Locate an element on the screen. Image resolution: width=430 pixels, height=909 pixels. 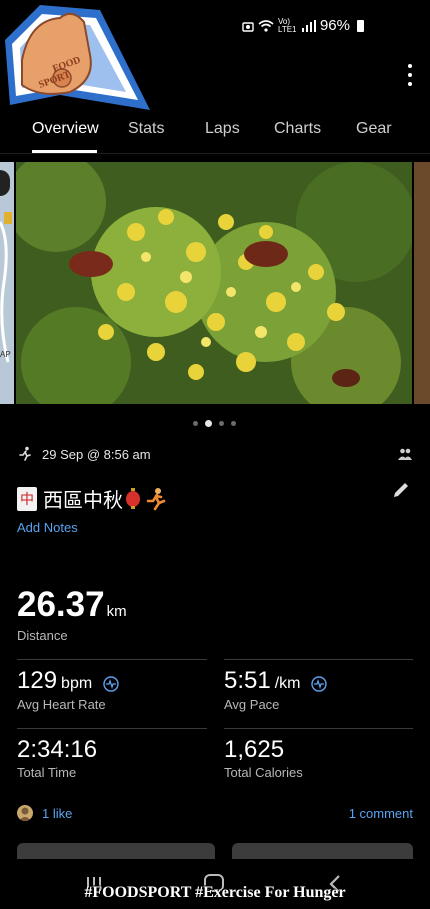
total-time-label: Total Time is located at coordinates (47, 772).